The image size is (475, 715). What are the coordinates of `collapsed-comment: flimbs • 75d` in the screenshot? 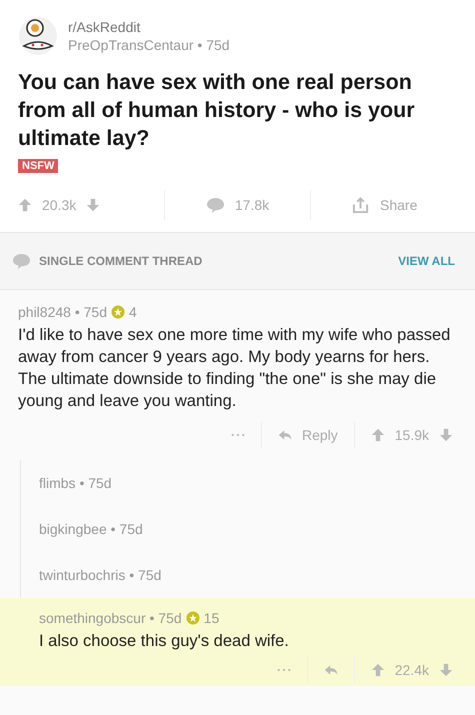 It's located at (248, 483).